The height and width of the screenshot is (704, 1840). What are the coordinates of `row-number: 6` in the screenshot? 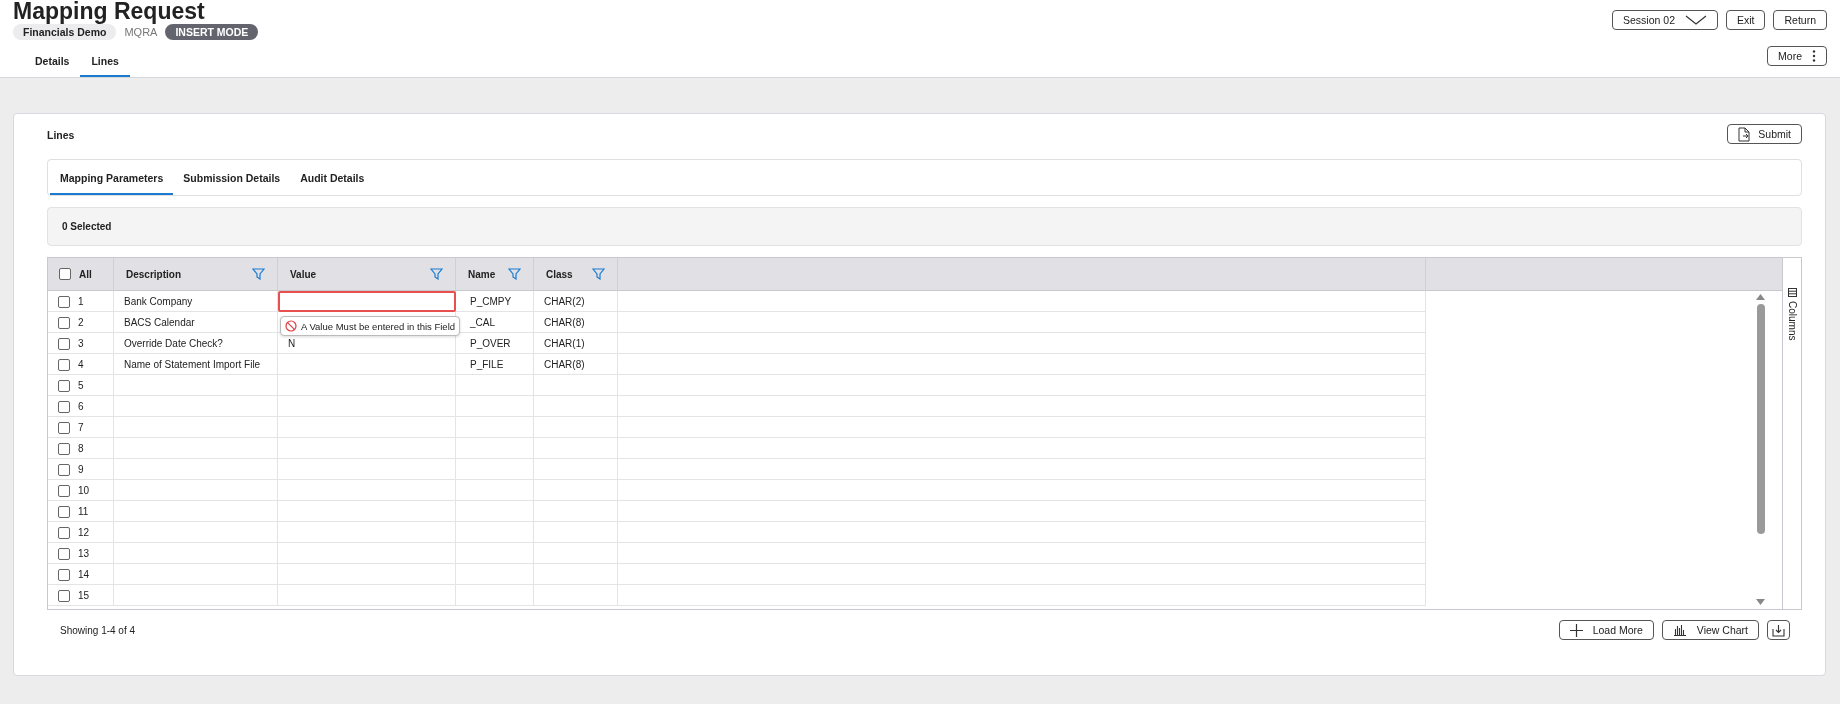 It's located at (81, 406).